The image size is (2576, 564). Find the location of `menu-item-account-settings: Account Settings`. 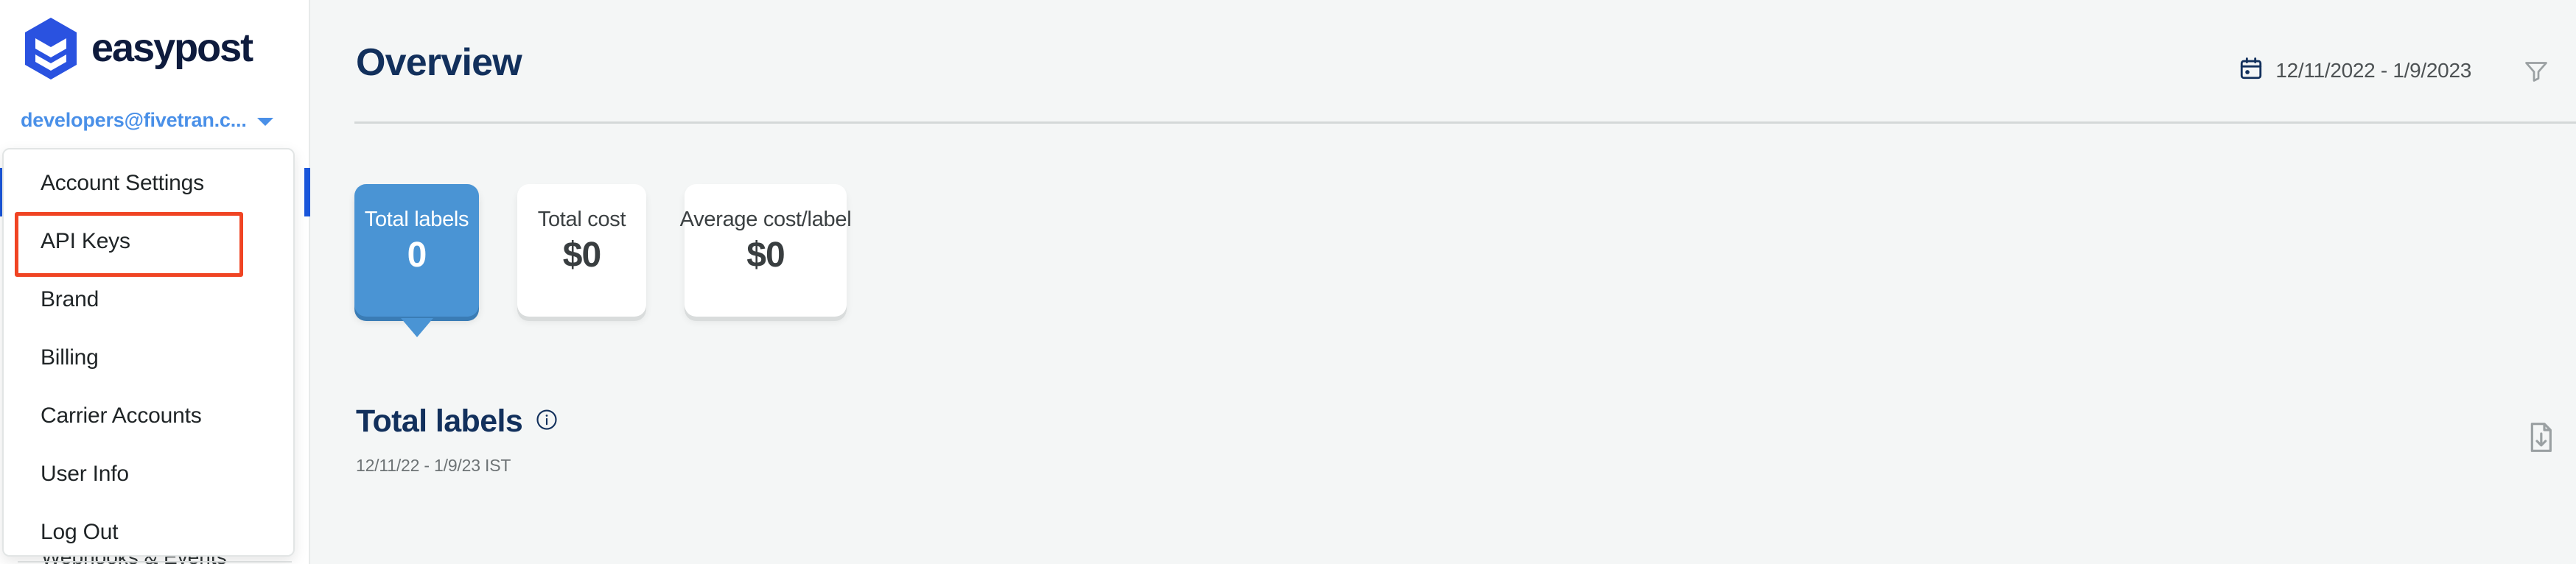

menu-item-account-settings: Account Settings is located at coordinates (148, 183).